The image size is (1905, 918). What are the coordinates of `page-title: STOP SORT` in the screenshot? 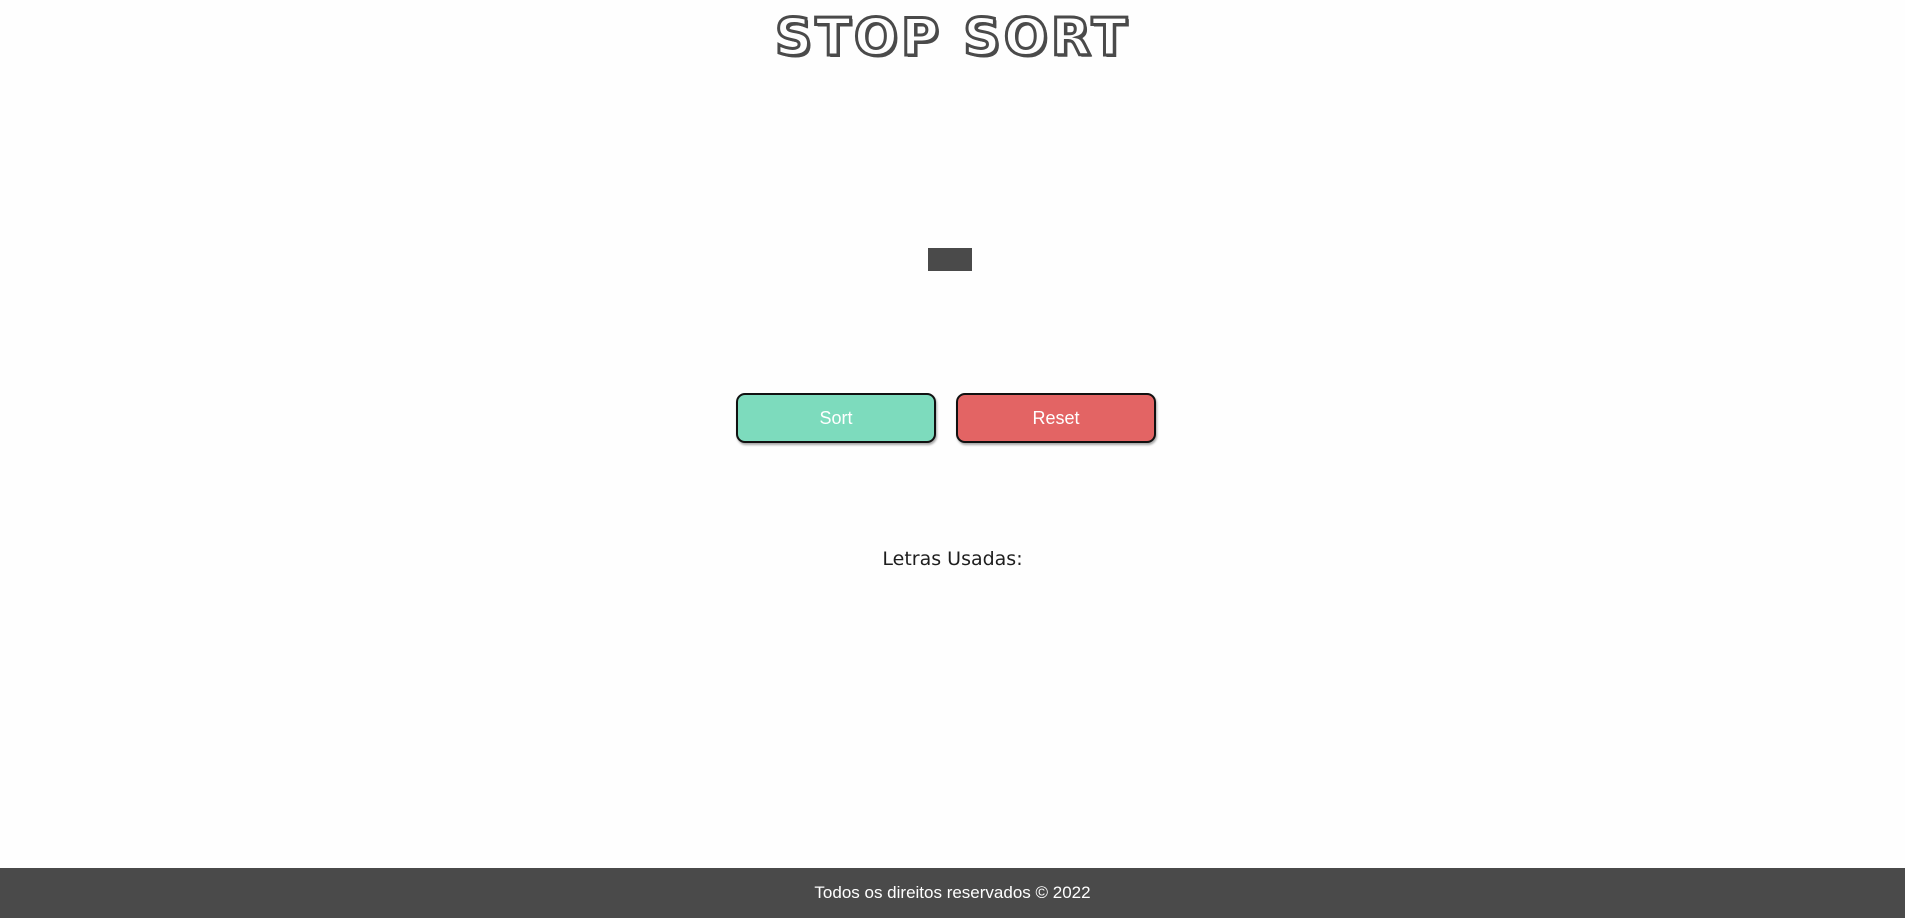 It's located at (952, 38).